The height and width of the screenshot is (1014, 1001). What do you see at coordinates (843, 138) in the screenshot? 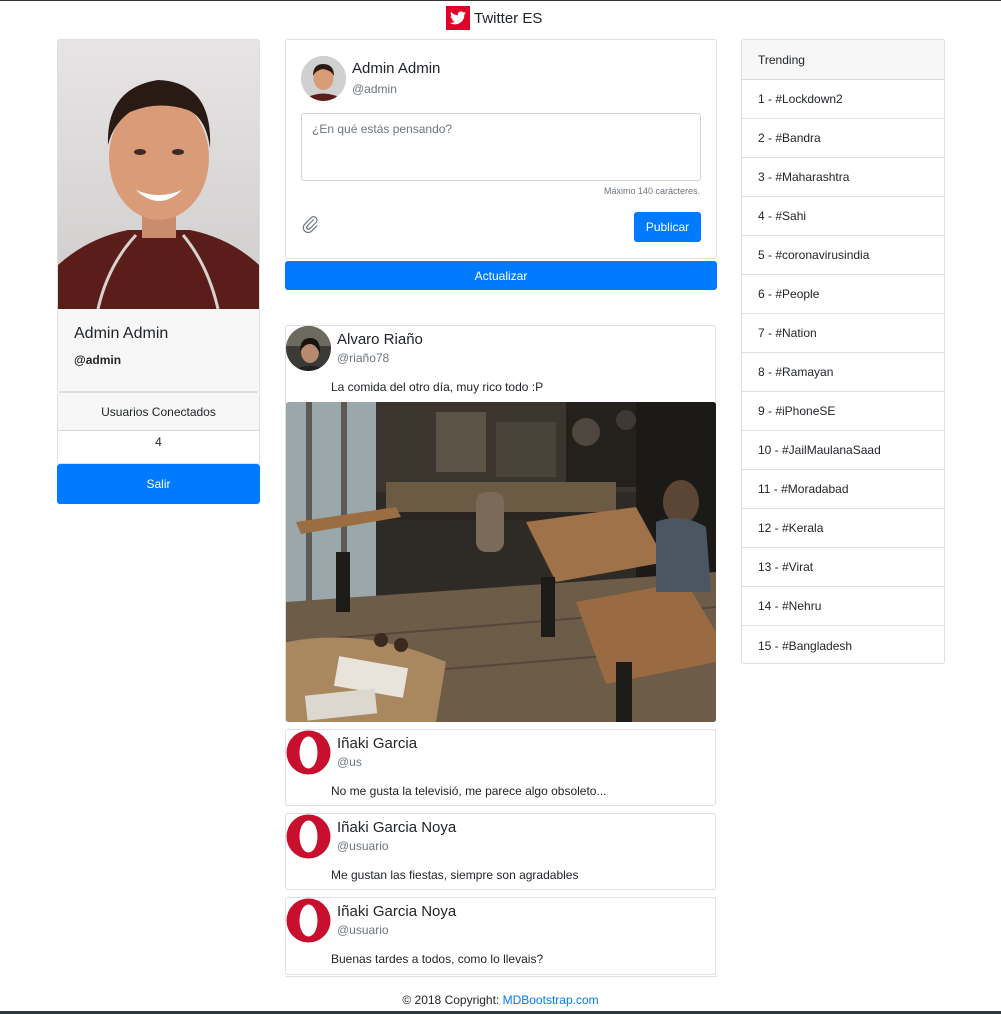
I see `trending-item: 2 - #Bandra` at bounding box center [843, 138].